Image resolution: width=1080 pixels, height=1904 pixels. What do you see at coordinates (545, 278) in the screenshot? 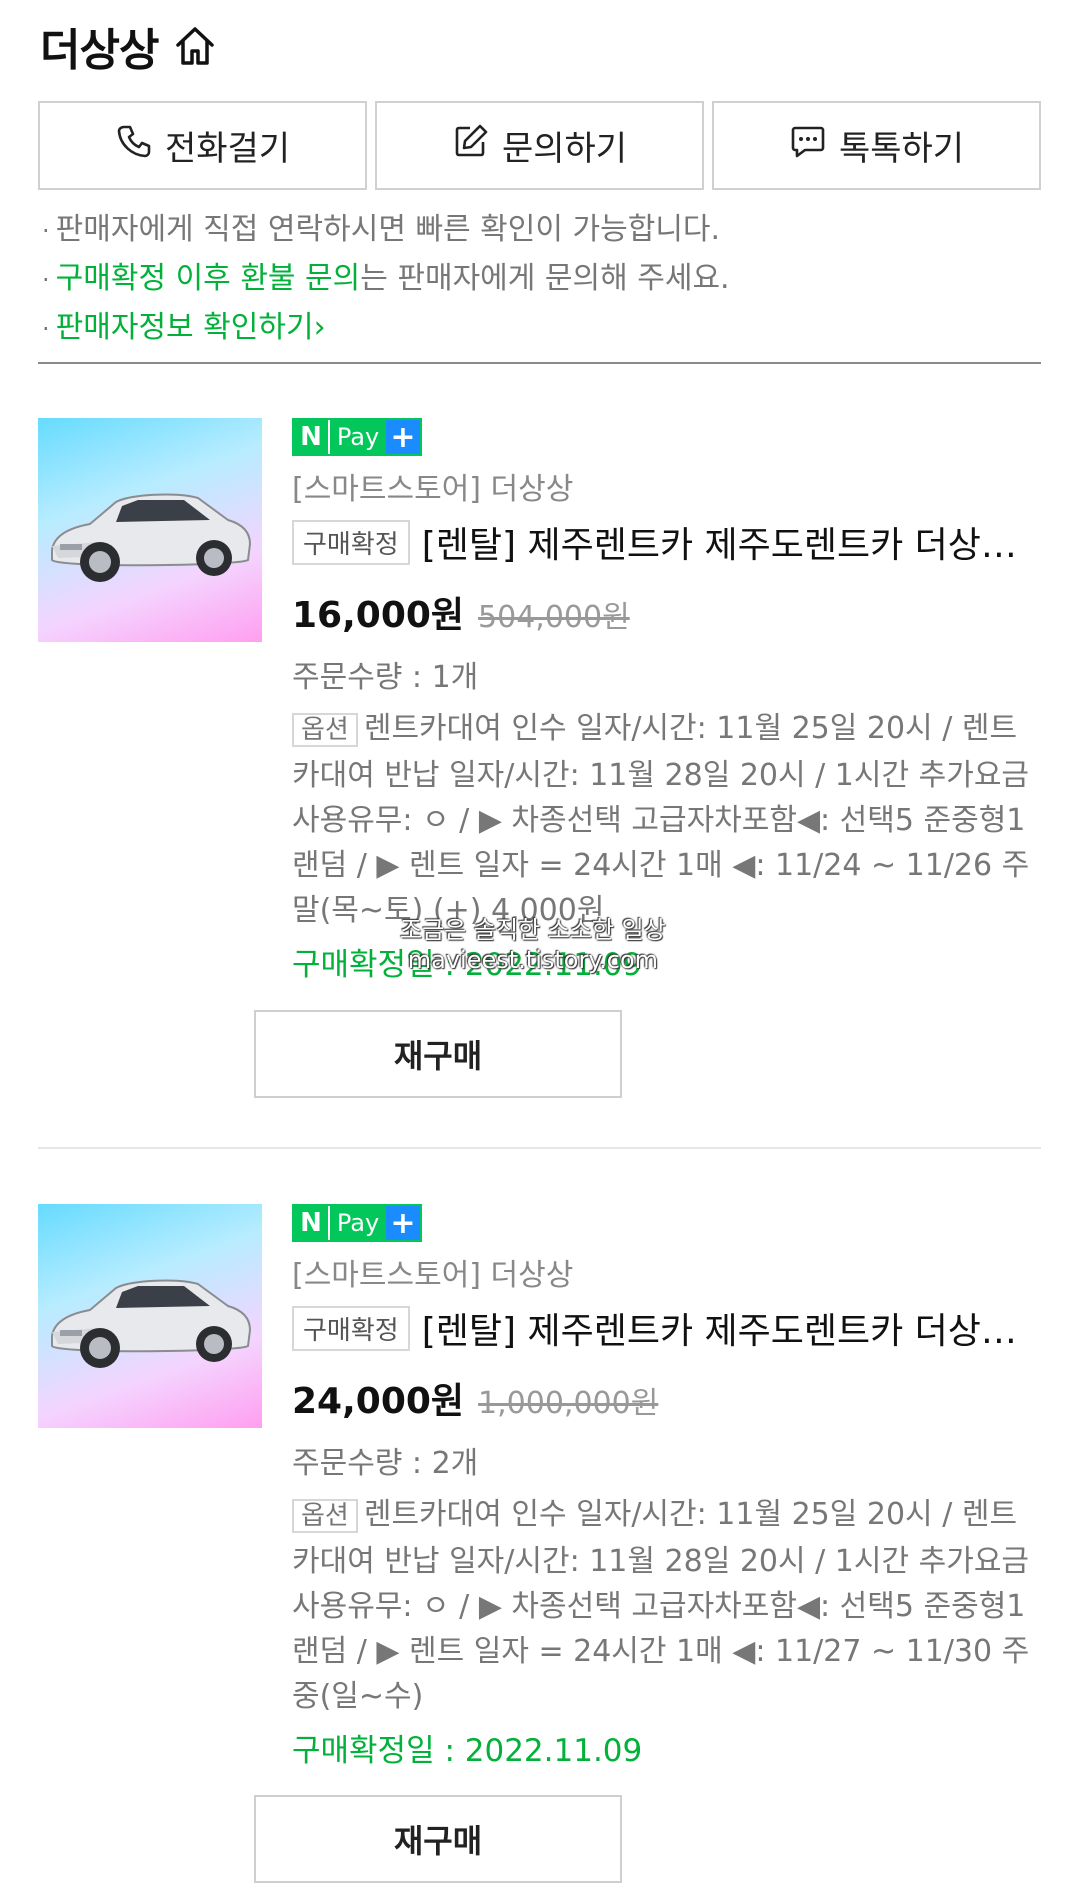
I see `note-text: 는 판매자에게 문의해 주세요.` at bounding box center [545, 278].